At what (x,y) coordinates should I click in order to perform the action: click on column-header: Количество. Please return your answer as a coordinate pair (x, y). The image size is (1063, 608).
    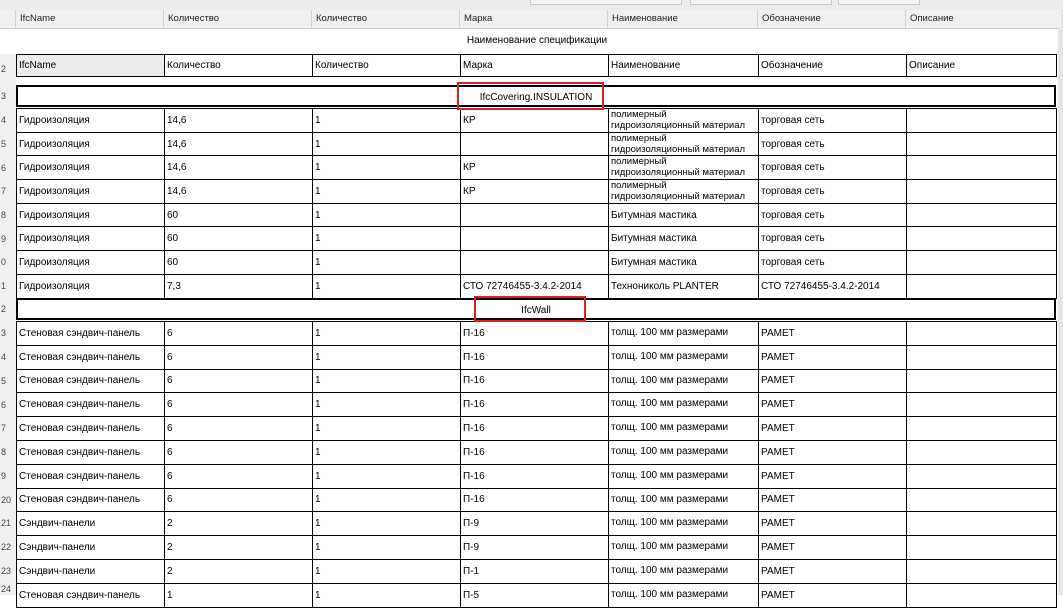
    Looking at the image, I should click on (238, 19).